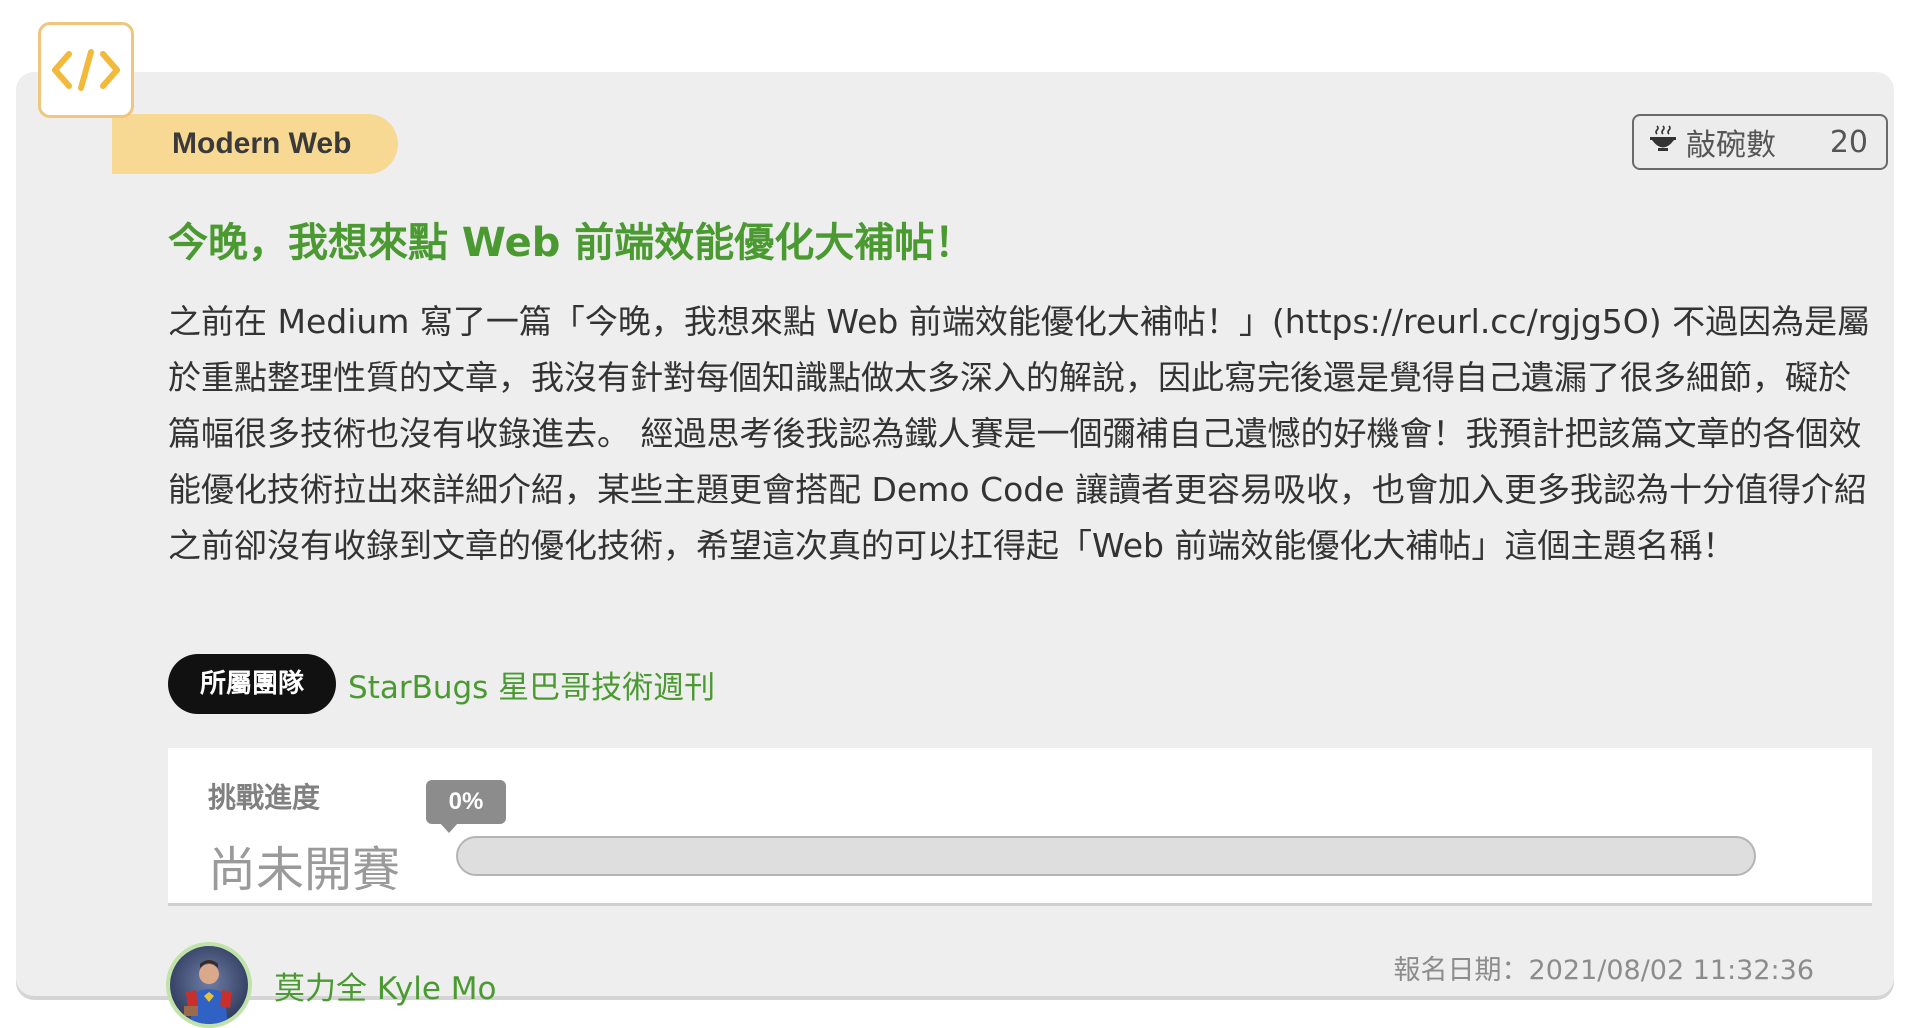 This screenshot has height=1028, width=1912. I want to click on bowl-icon, so click(1663, 142).